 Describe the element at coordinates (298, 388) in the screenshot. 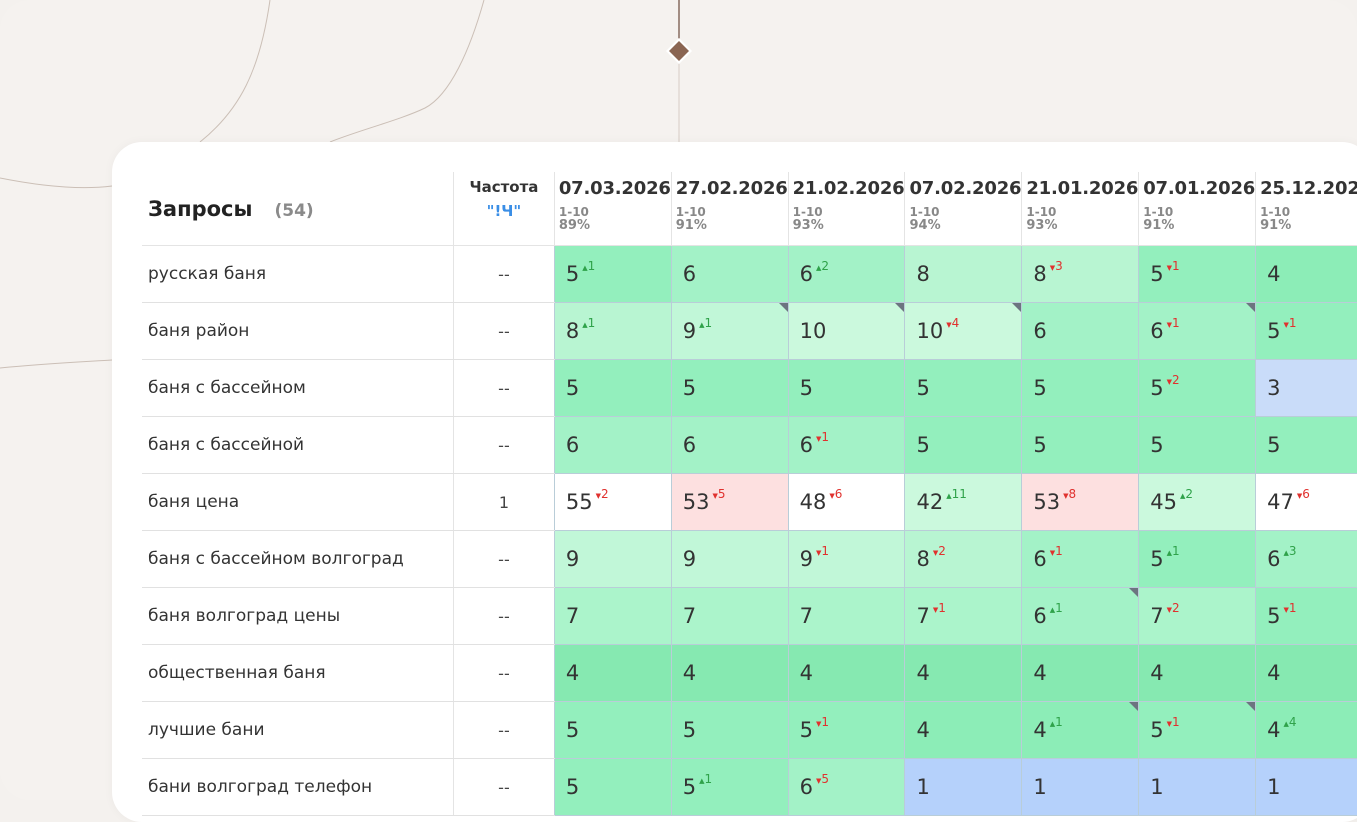

I see `query-cell: баня с бассейном` at that location.